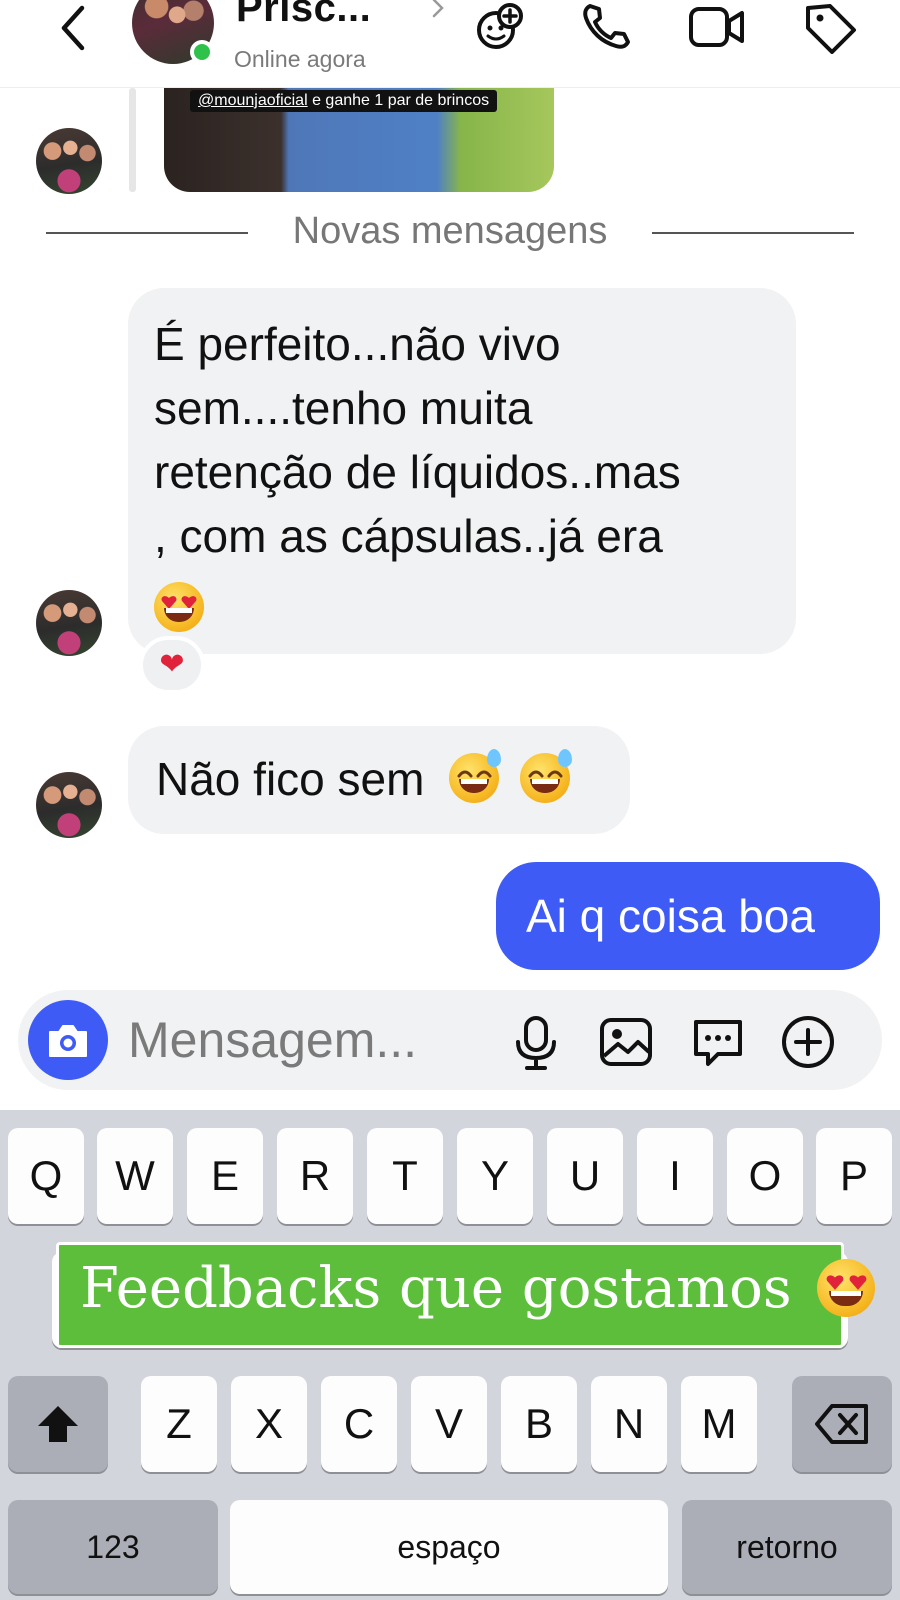 The height and width of the screenshot is (1600, 900). What do you see at coordinates (670, 916) in the screenshot?
I see `message-text: Ai q coisa boa` at bounding box center [670, 916].